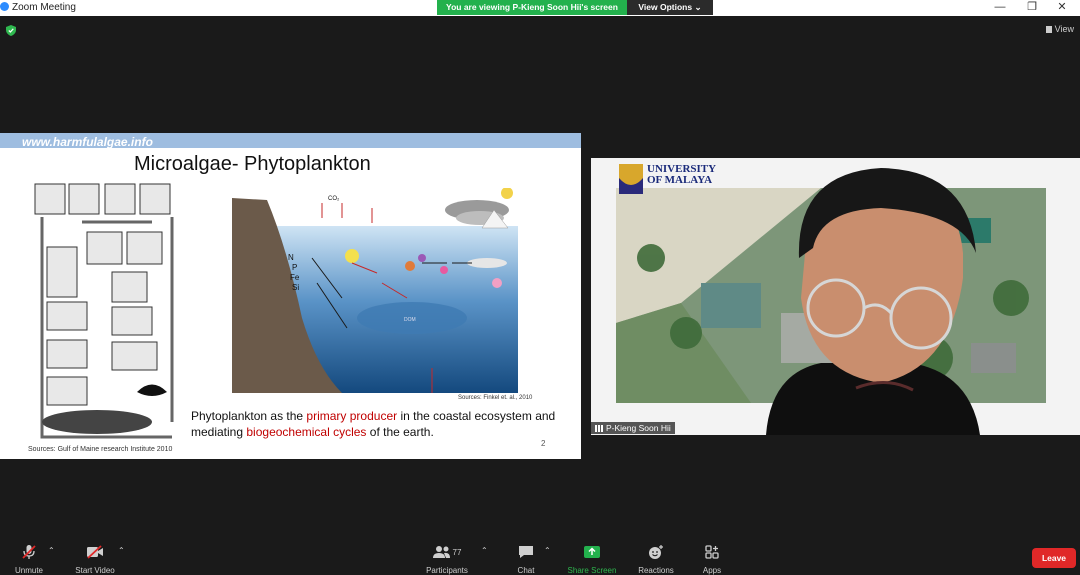  Describe the element at coordinates (547, 550) in the screenshot. I see `chat-options-caret: ⌃` at that location.